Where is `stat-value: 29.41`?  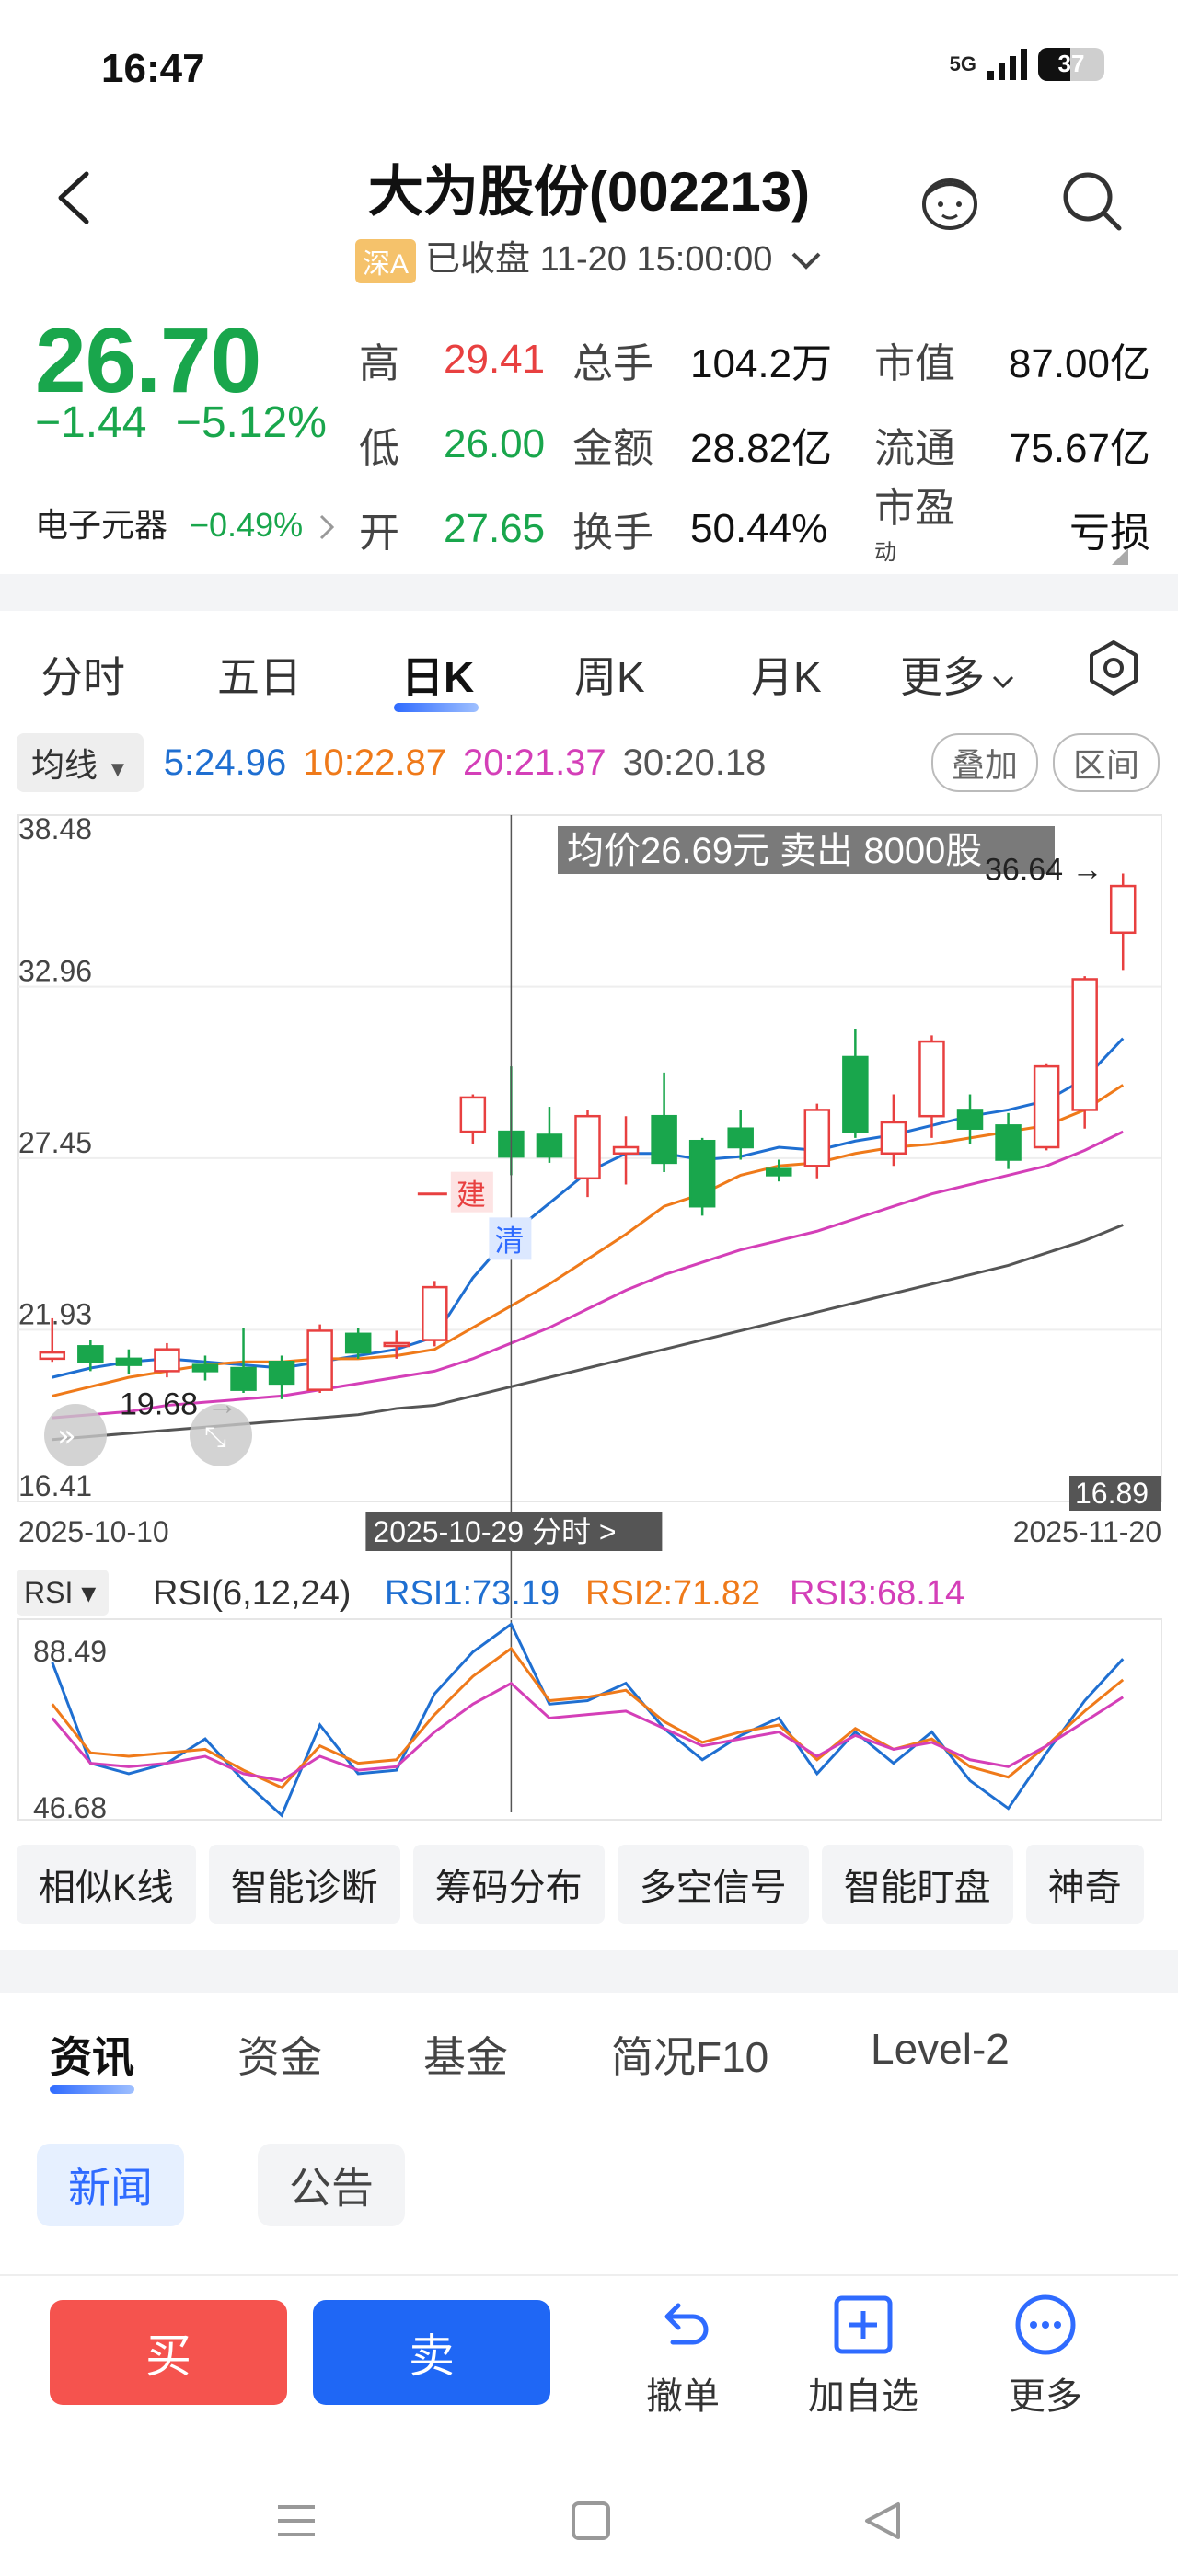
stat-value: 29.41 is located at coordinates (495, 359).